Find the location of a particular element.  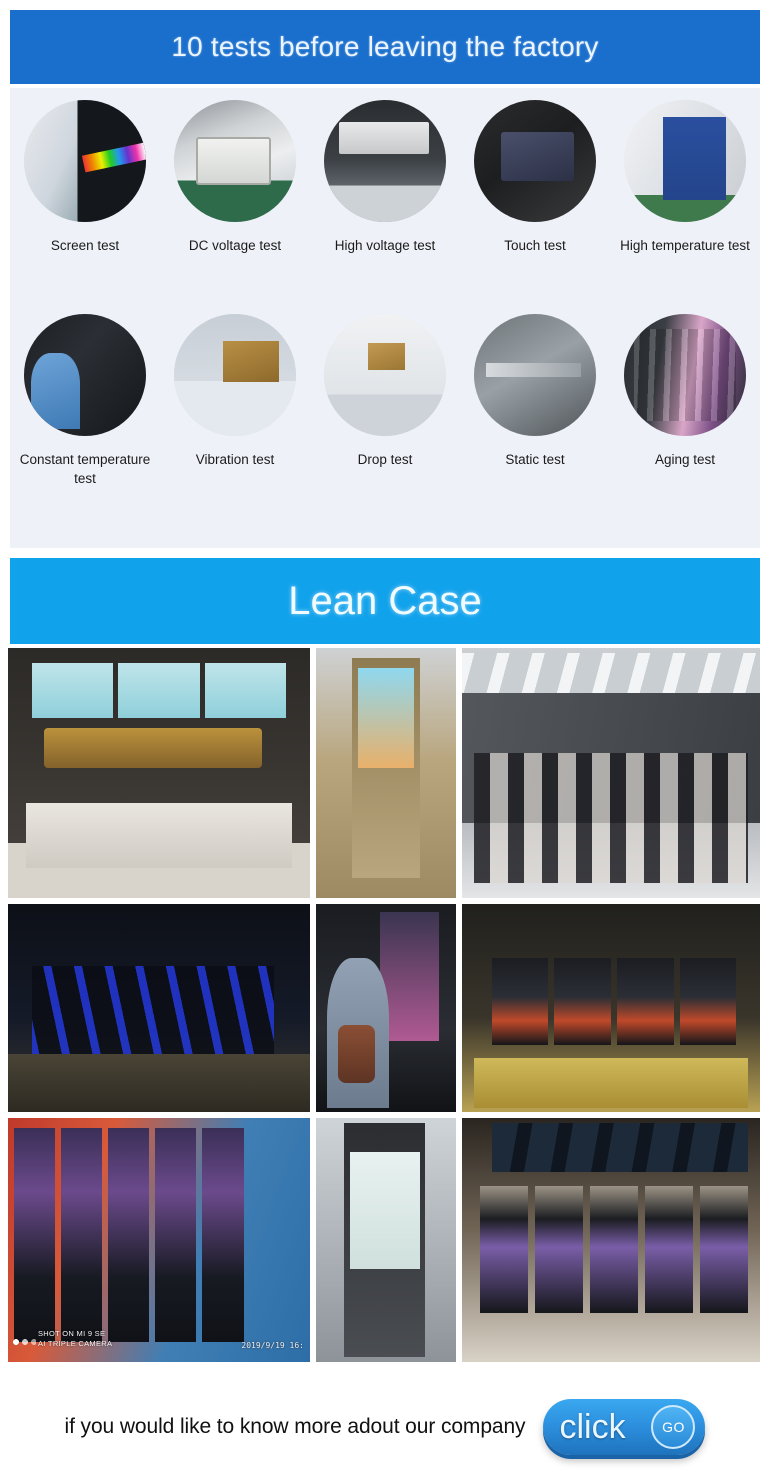

static-test-photo is located at coordinates (535, 375).